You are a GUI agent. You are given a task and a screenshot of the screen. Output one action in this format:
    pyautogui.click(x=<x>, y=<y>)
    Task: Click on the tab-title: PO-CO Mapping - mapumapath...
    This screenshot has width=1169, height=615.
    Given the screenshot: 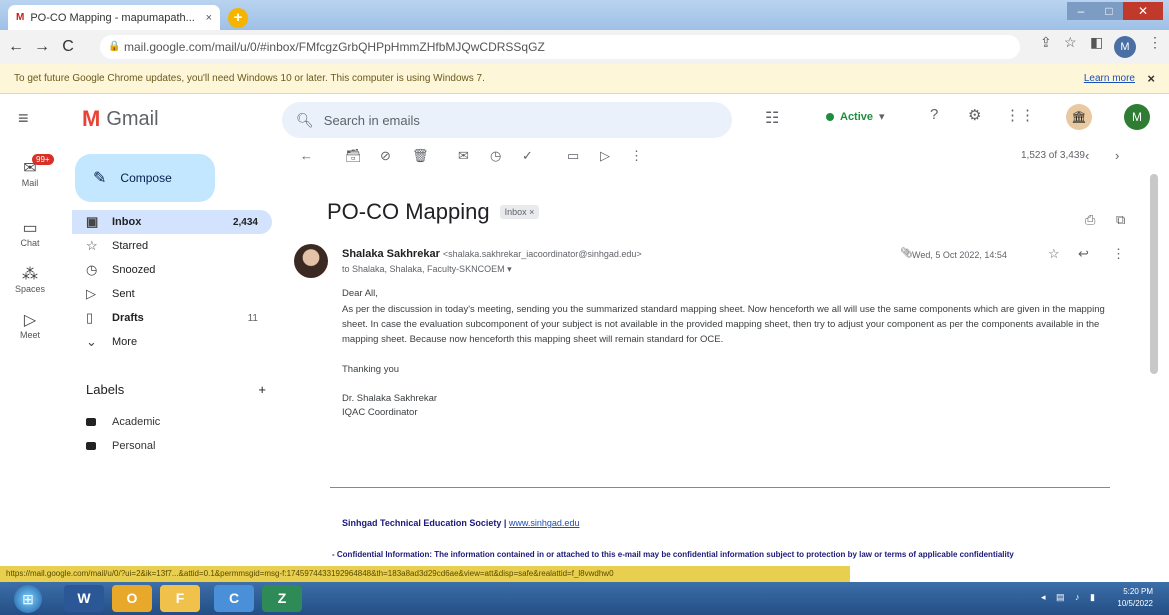 What is the action you would take?
    pyautogui.click(x=112, y=17)
    